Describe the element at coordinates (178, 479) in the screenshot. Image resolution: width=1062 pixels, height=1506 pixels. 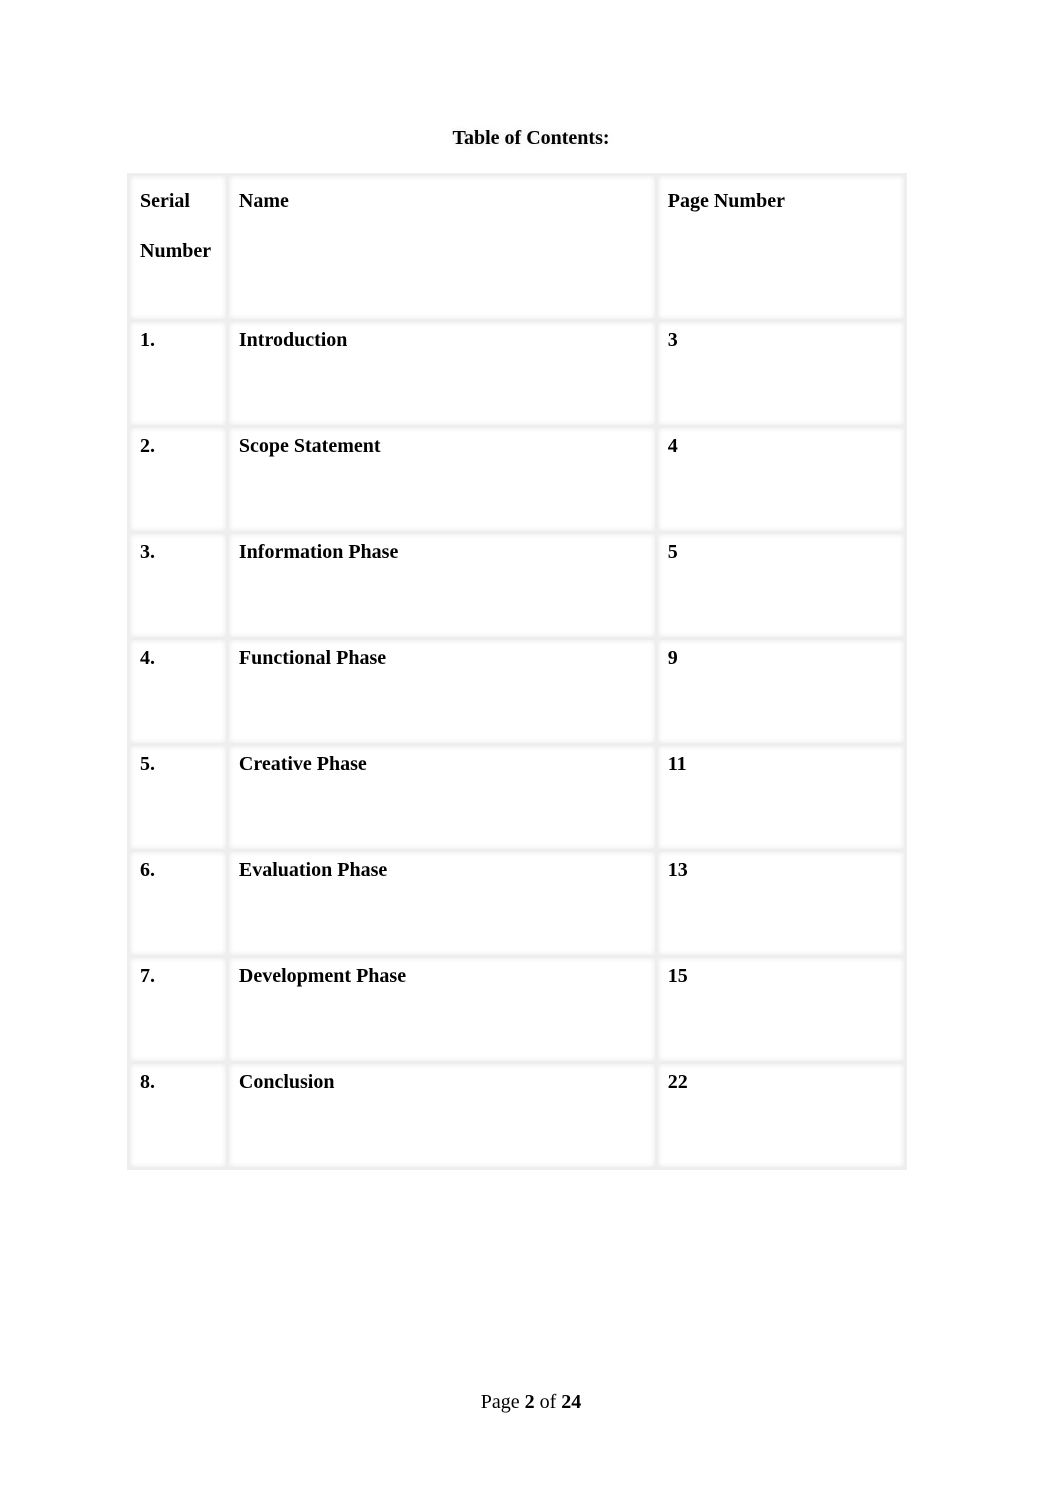
I see `row-serial: 2.` at that location.